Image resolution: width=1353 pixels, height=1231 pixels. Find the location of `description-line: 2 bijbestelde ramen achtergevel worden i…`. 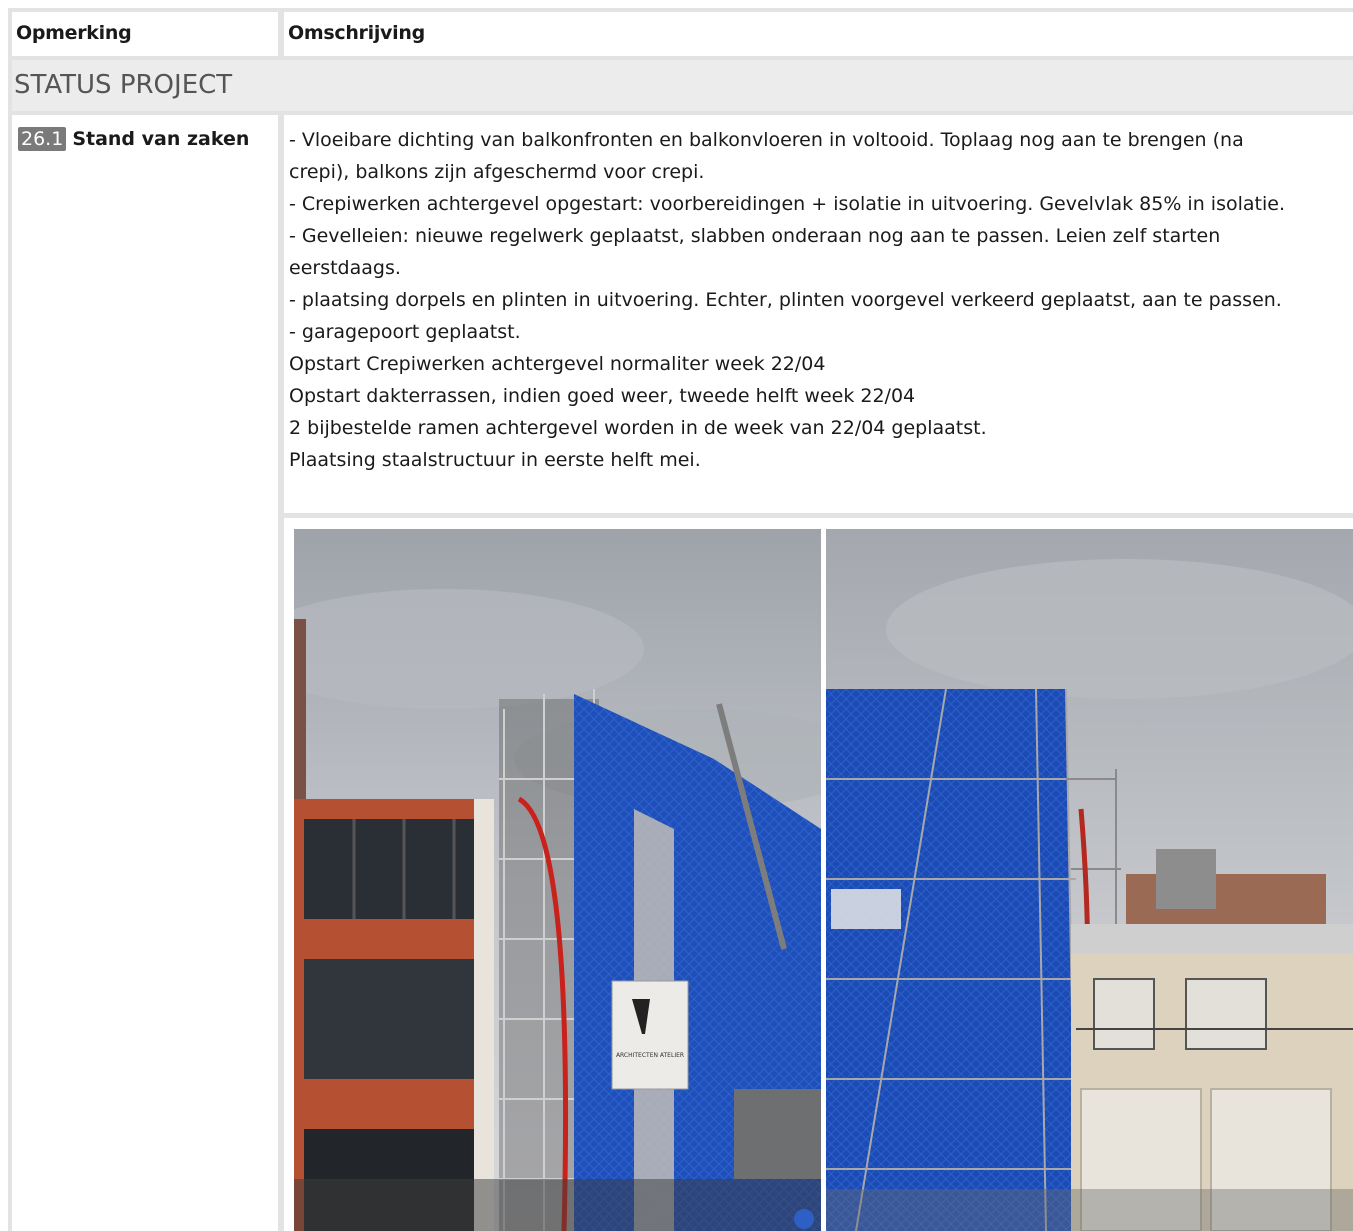

description-line: 2 bijbestelde ramen achtergevel worden i… is located at coordinates (638, 428).